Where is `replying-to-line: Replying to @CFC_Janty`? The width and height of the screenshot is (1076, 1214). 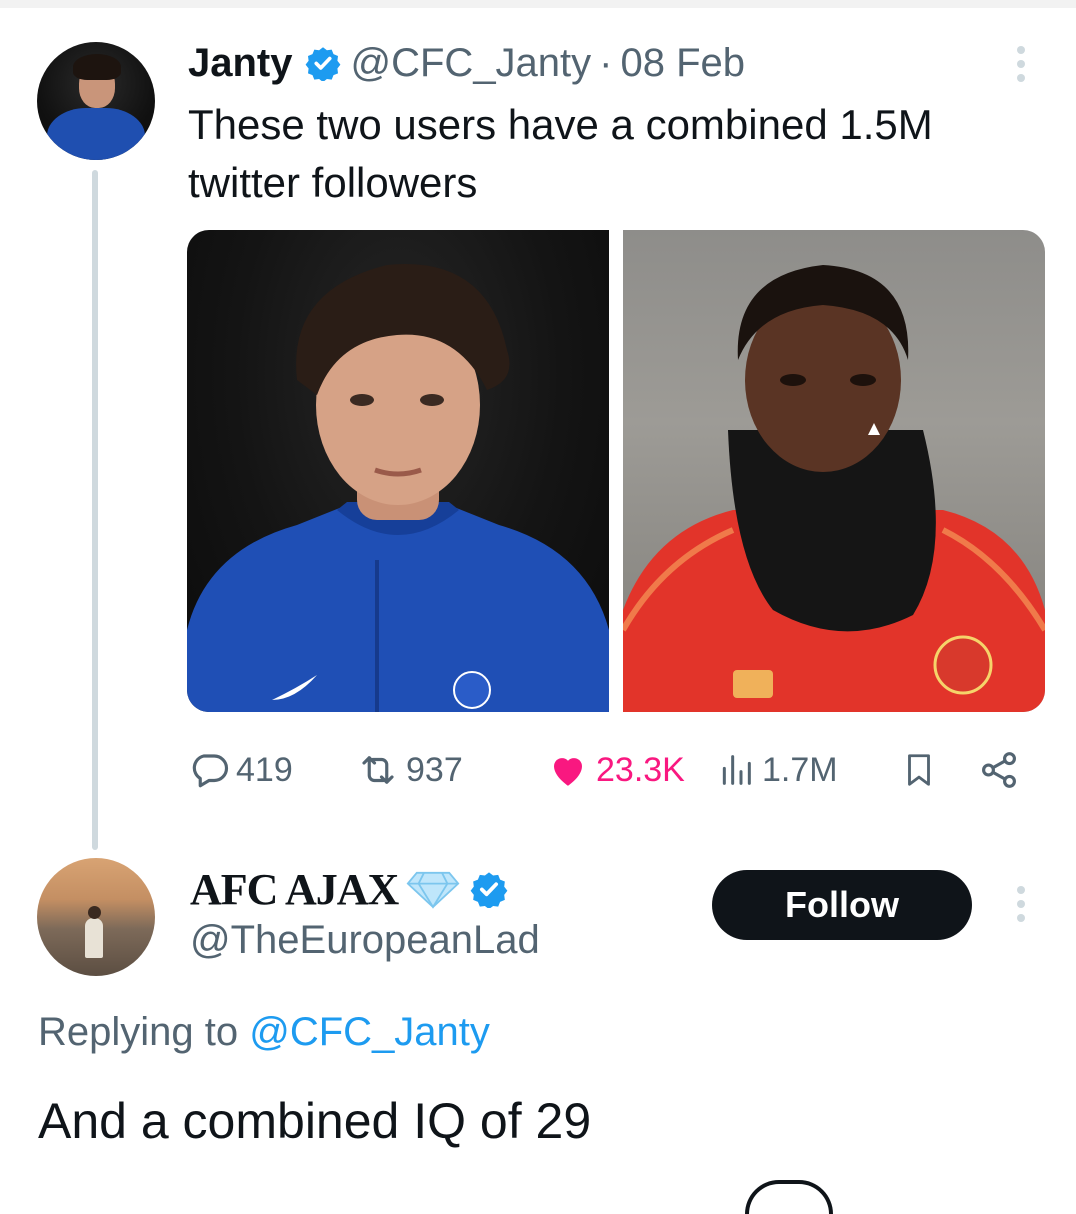
replying-to-line: Replying to @CFC_Janty is located at coordinates (264, 1032).